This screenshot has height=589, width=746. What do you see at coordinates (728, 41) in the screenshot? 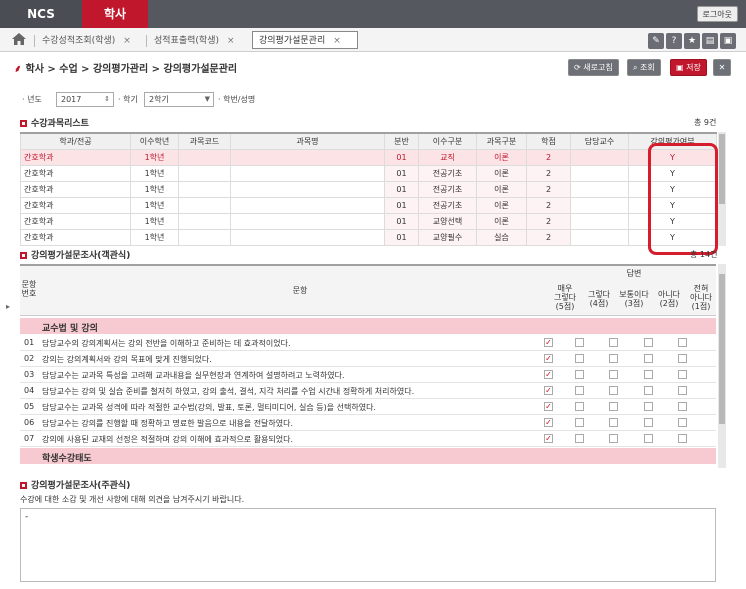
I see `window-icon: ▣` at bounding box center [728, 41].